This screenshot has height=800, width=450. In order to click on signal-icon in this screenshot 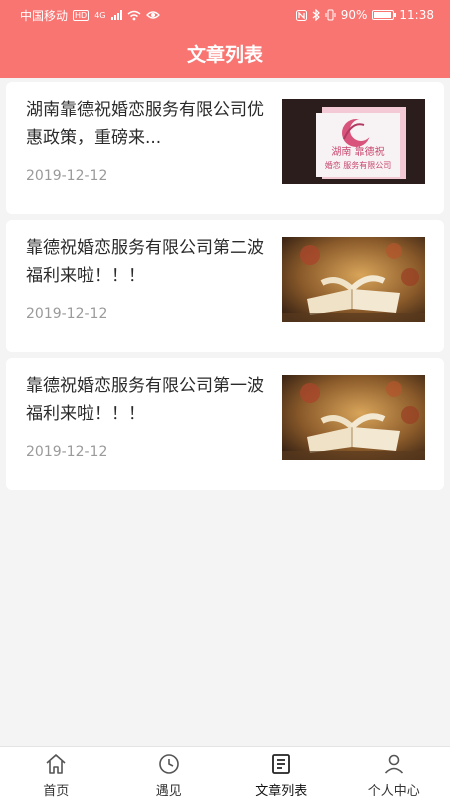, I will do `click(116, 15)`.